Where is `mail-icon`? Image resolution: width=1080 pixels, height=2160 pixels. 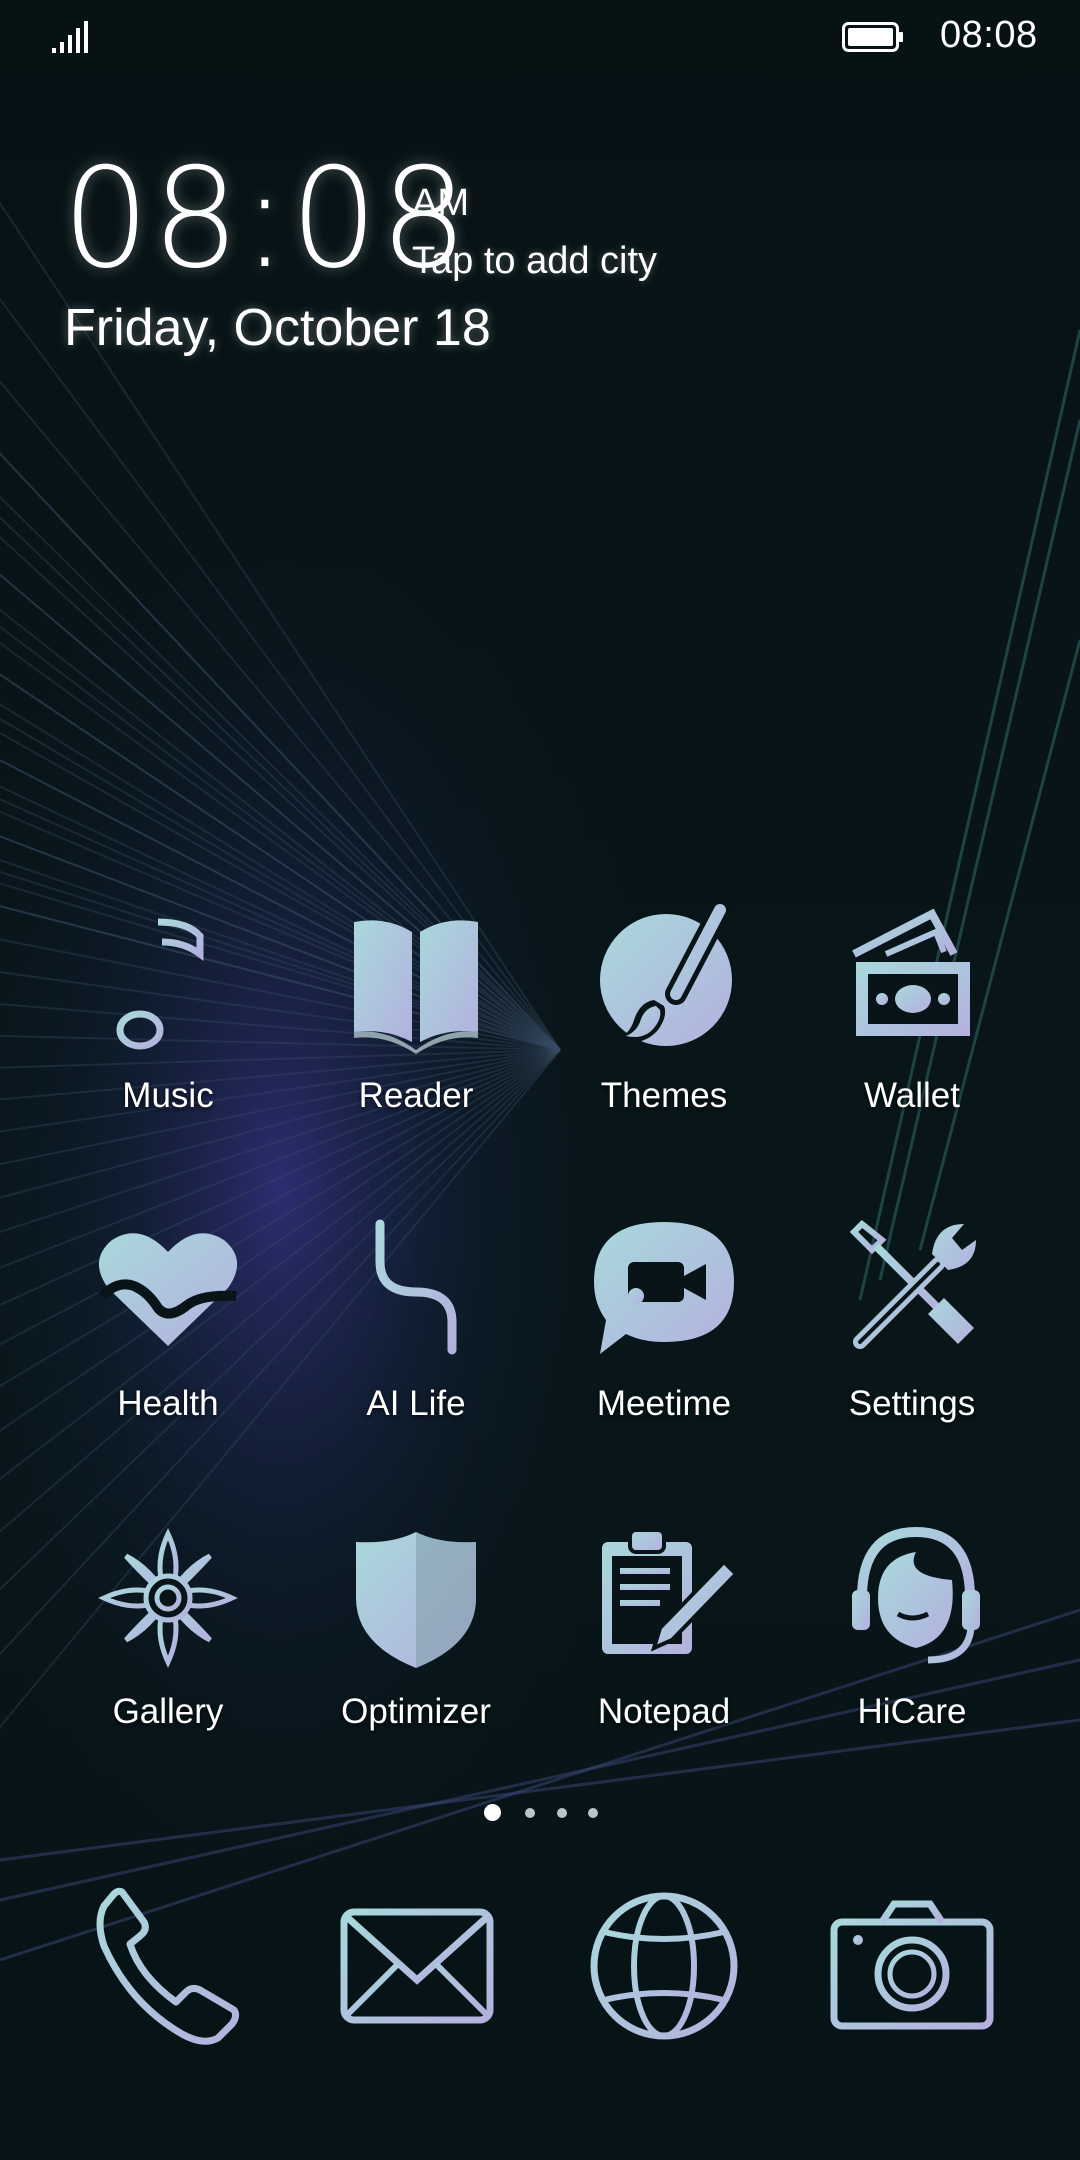
mail-icon is located at coordinates (417, 1966).